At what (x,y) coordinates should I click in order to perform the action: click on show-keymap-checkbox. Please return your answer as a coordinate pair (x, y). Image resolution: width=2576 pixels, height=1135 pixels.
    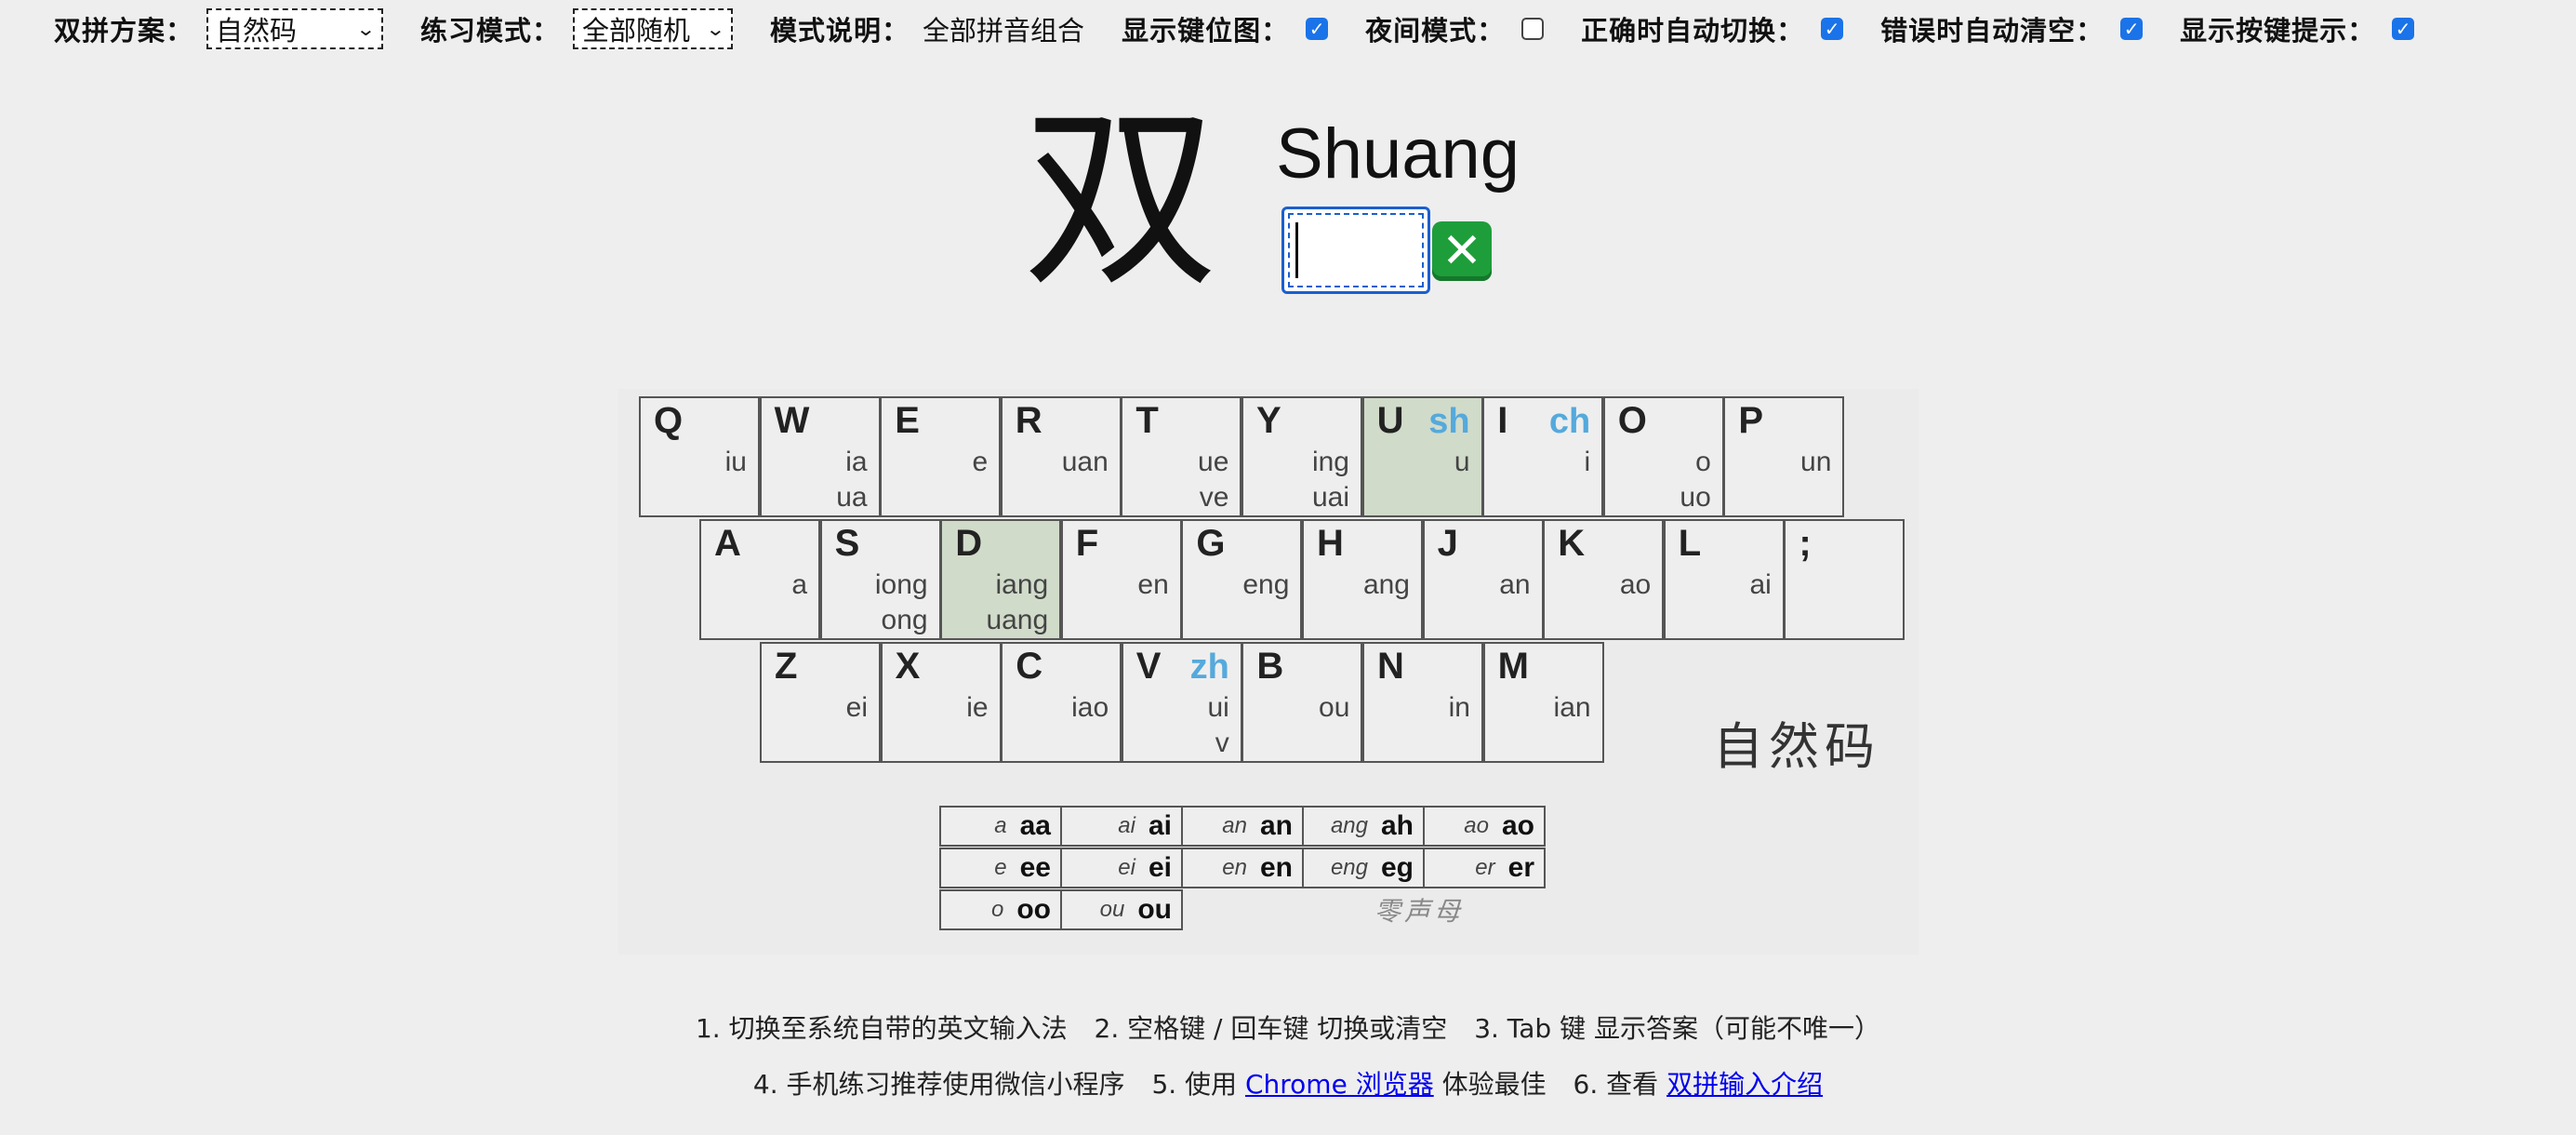
    Looking at the image, I should click on (1317, 29).